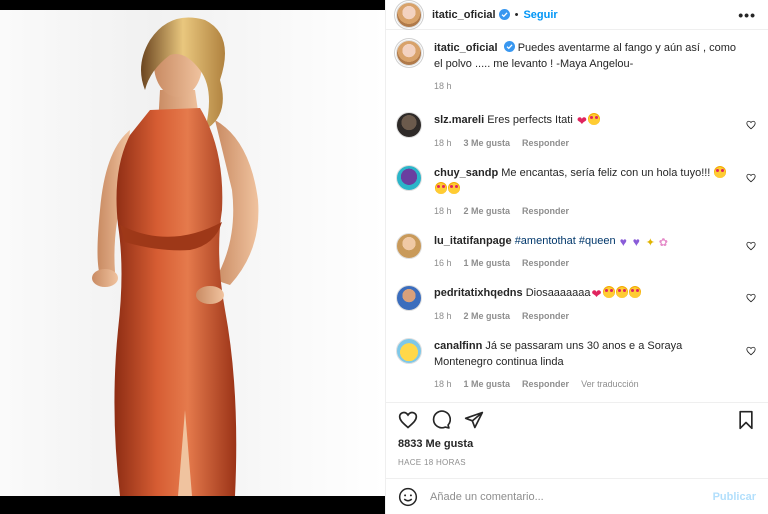 The width and height of the screenshot is (768, 514). Describe the element at coordinates (441, 419) in the screenshot. I see `comment-icon` at that location.